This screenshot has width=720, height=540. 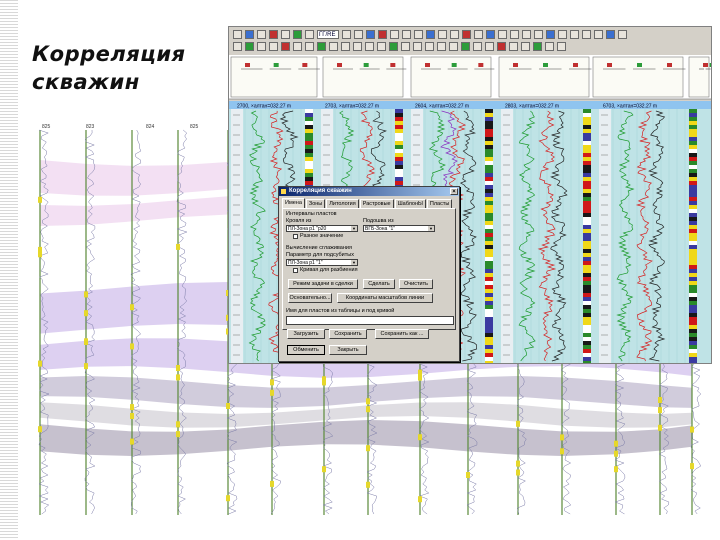 What do you see at coordinates (306, 334) in the screenshot?
I see `load-button: Загрузить` at bounding box center [306, 334].